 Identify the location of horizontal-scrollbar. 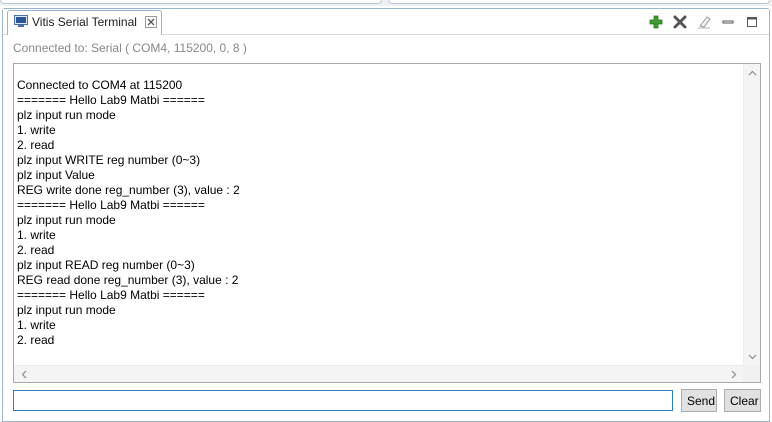
(379, 373).